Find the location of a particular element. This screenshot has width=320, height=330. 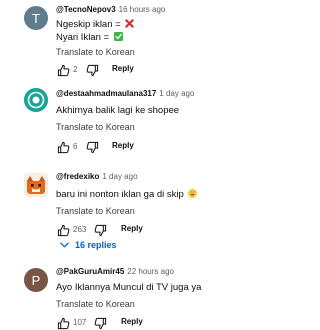

like-count: 2 is located at coordinates (75, 69).